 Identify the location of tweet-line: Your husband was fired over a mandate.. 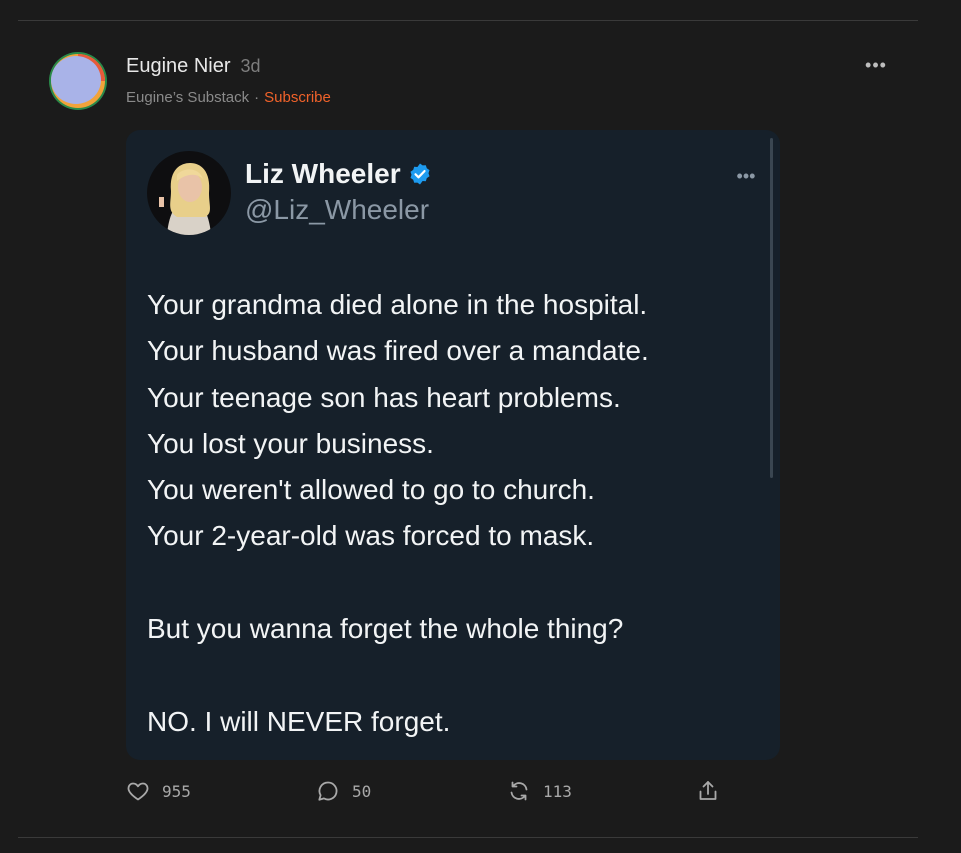
(398, 351).